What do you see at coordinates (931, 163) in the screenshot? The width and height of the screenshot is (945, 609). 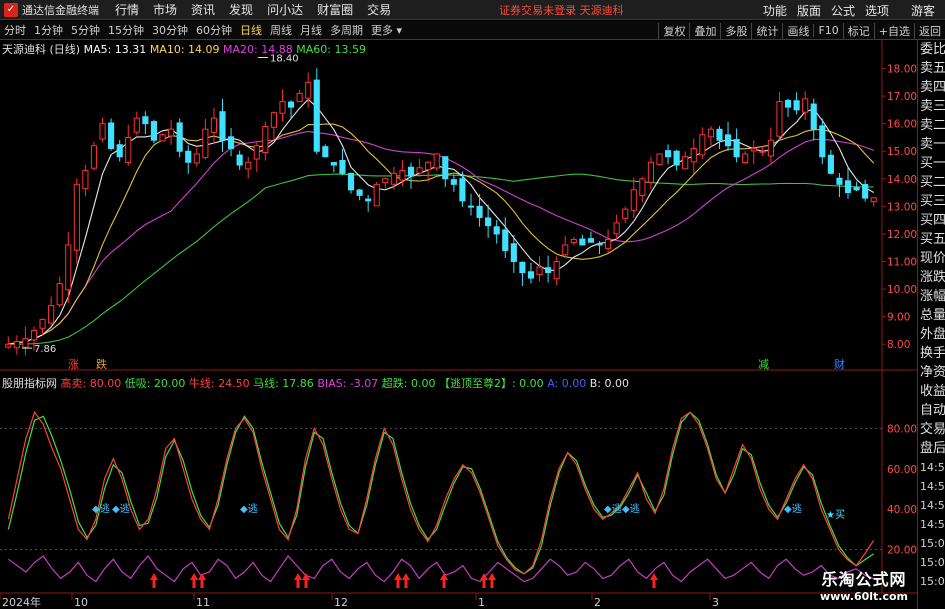 I see `side-panel-item: 买一` at bounding box center [931, 163].